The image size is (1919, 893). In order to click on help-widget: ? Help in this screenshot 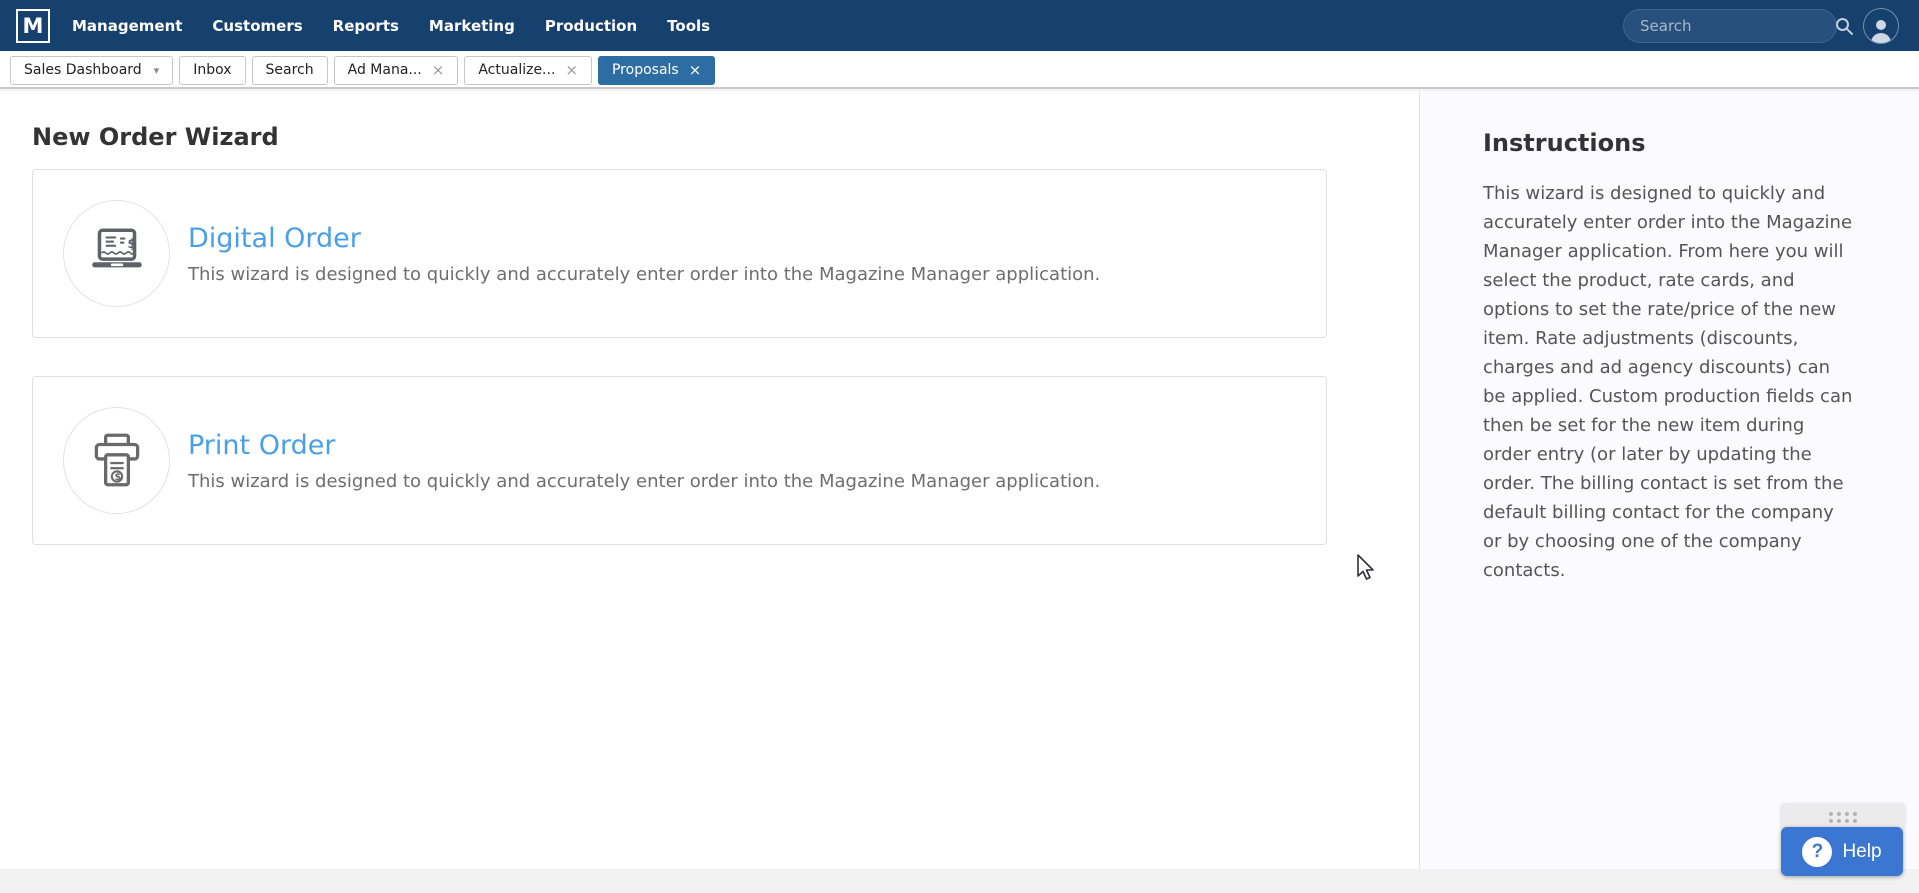, I will do `click(1843, 840)`.